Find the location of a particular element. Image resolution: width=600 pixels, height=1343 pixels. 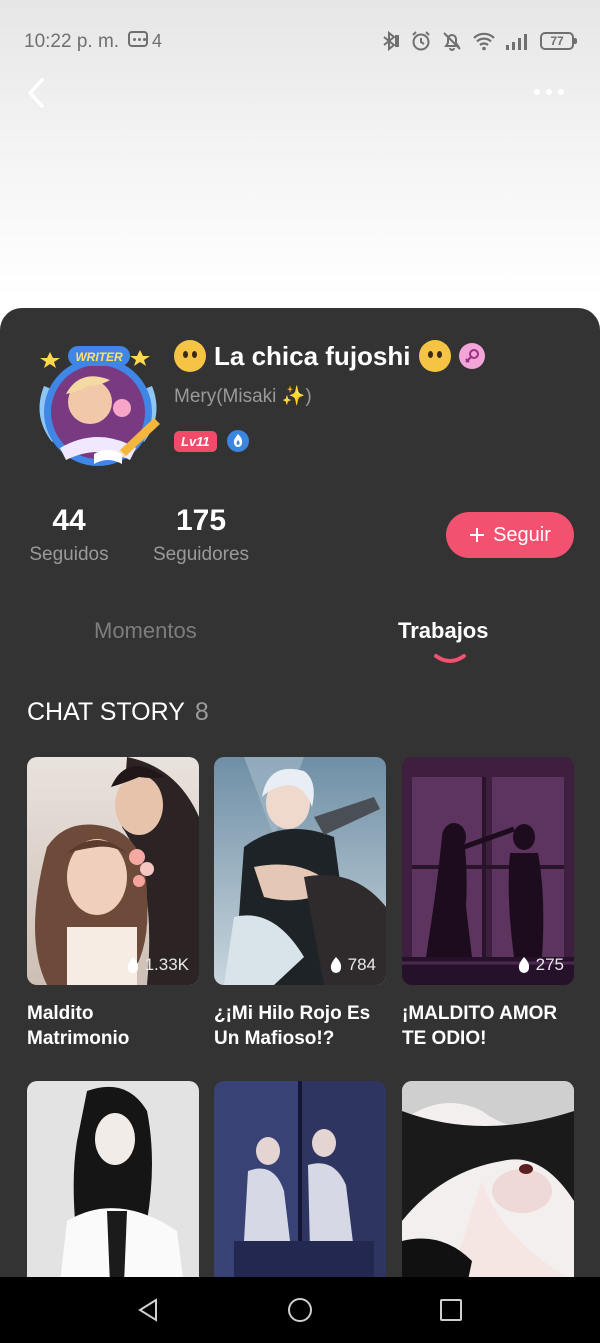

section-title-label: CHAT STORY is located at coordinates (106, 712).